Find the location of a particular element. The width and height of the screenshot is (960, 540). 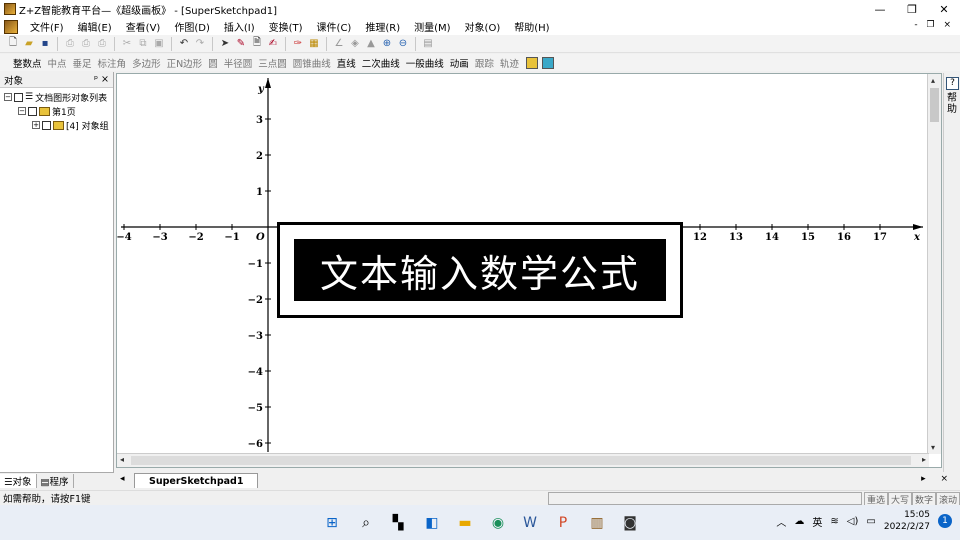

stamp-icon: ▤ is located at coordinates (428, 44).